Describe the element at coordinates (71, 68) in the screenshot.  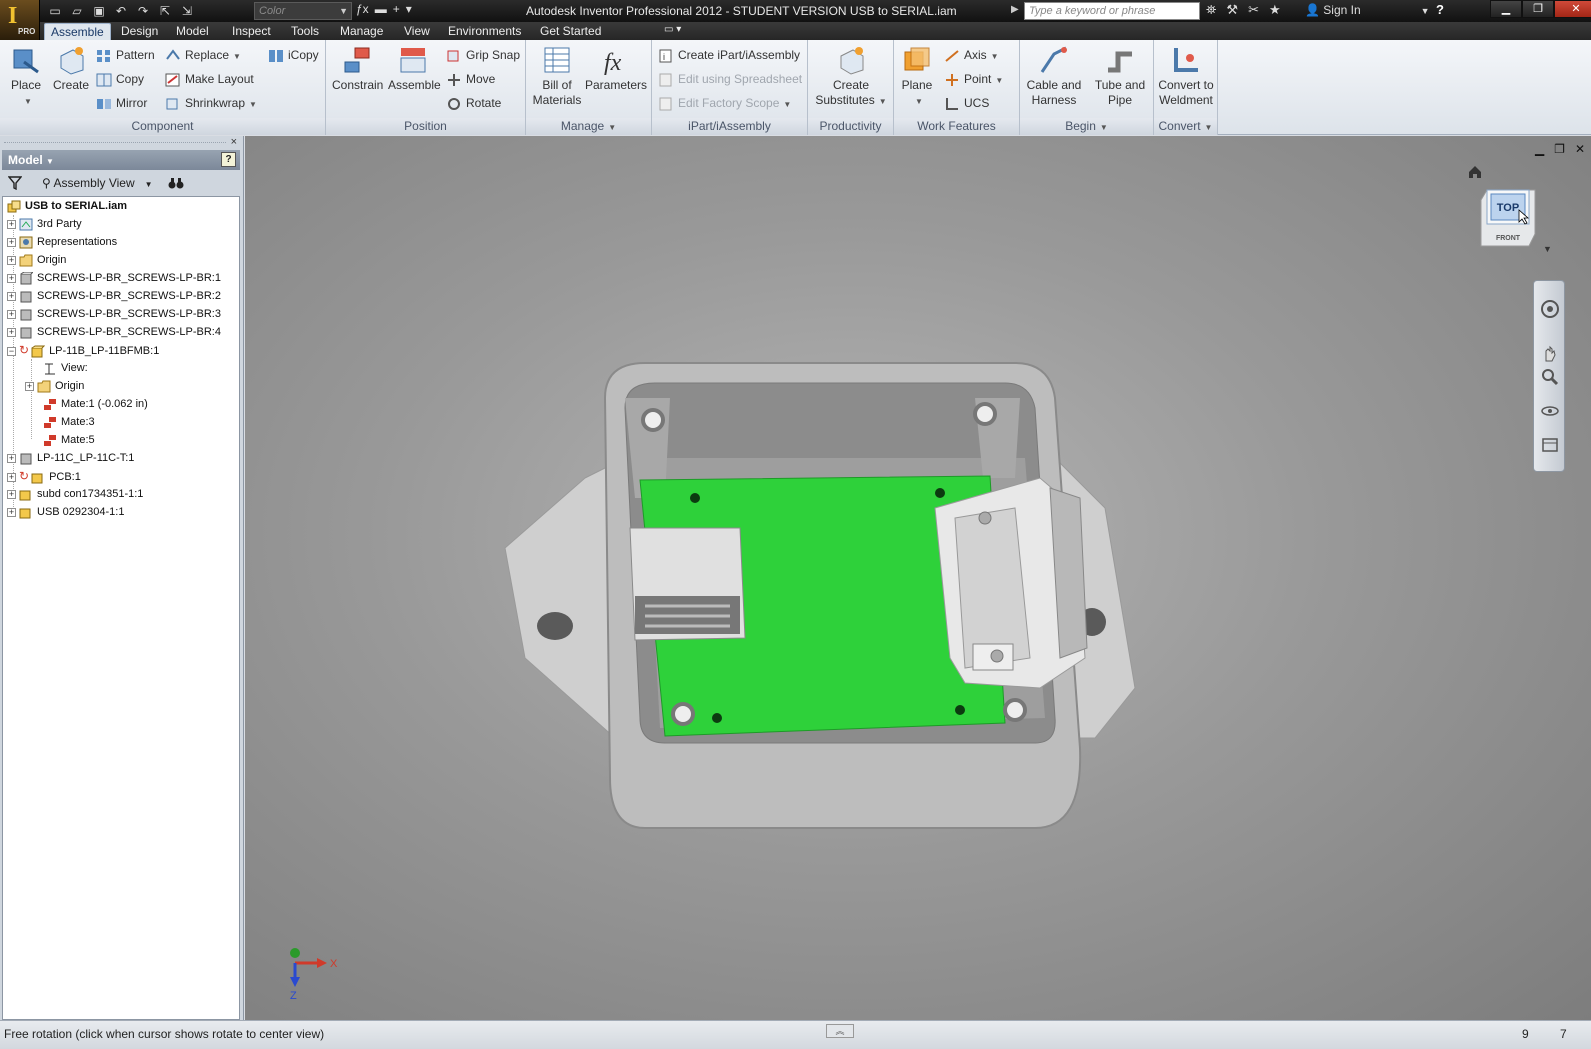
I see `create-component-button: Create` at that location.